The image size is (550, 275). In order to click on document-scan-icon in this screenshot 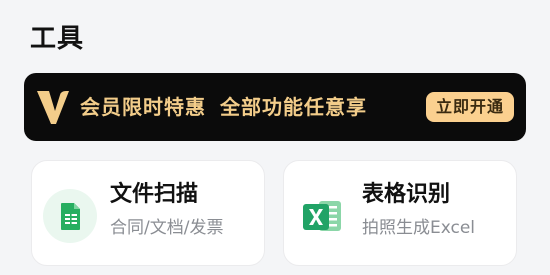, I will do `click(70, 216)`.